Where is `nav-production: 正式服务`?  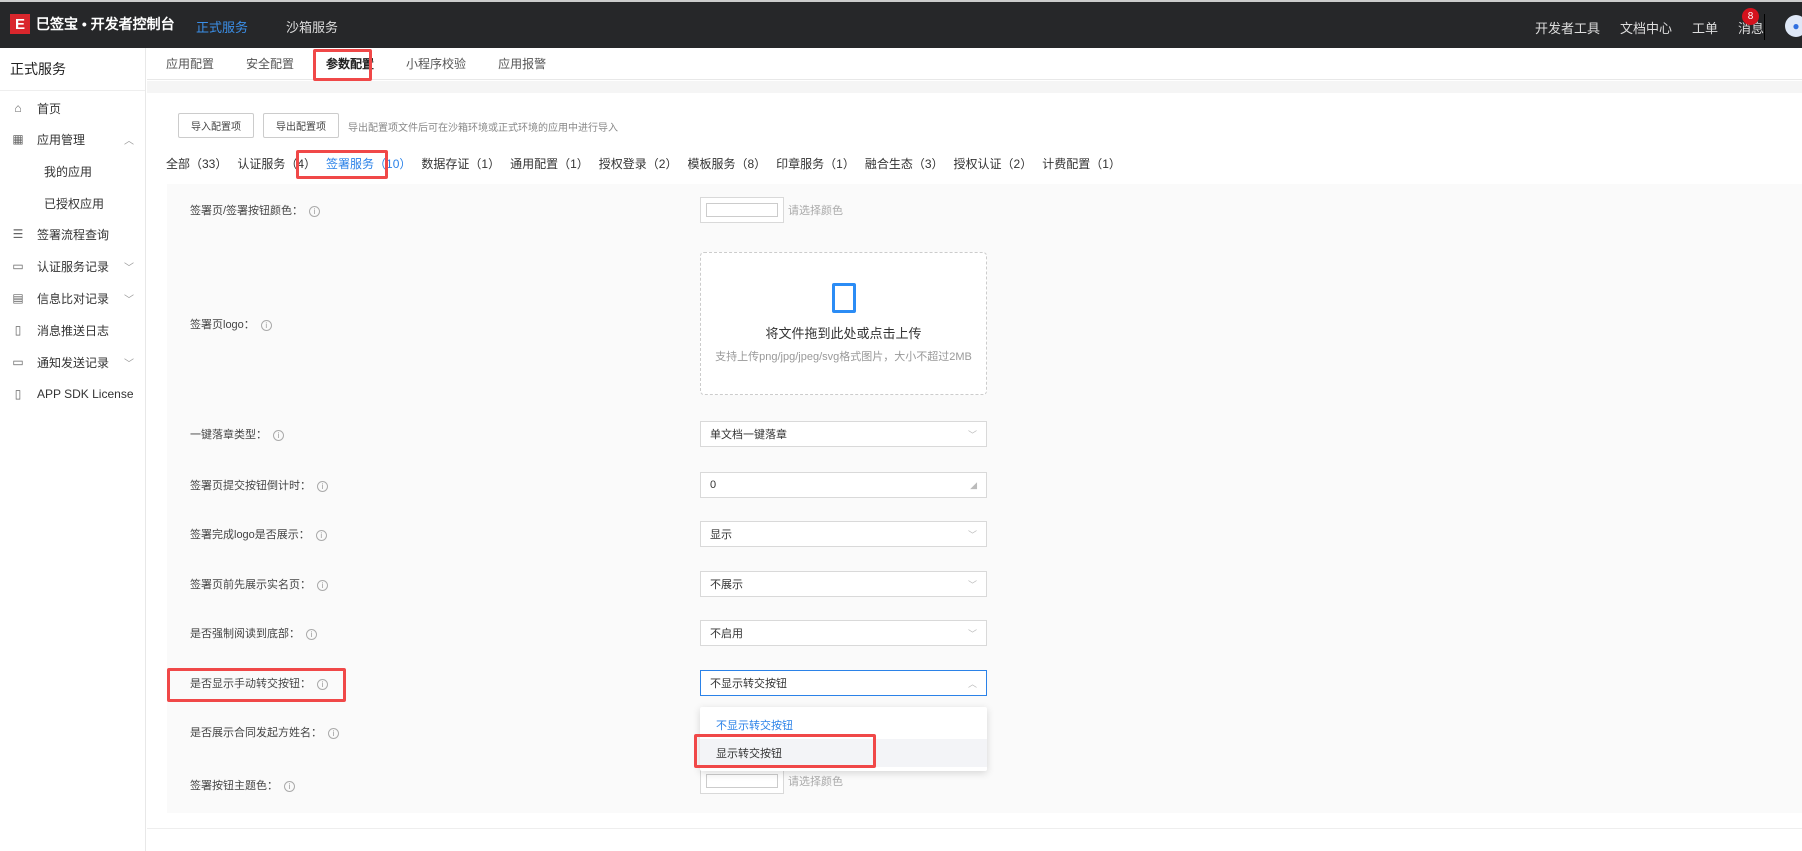
nav-production: 正式服务 is located at coordinates (222, 26).